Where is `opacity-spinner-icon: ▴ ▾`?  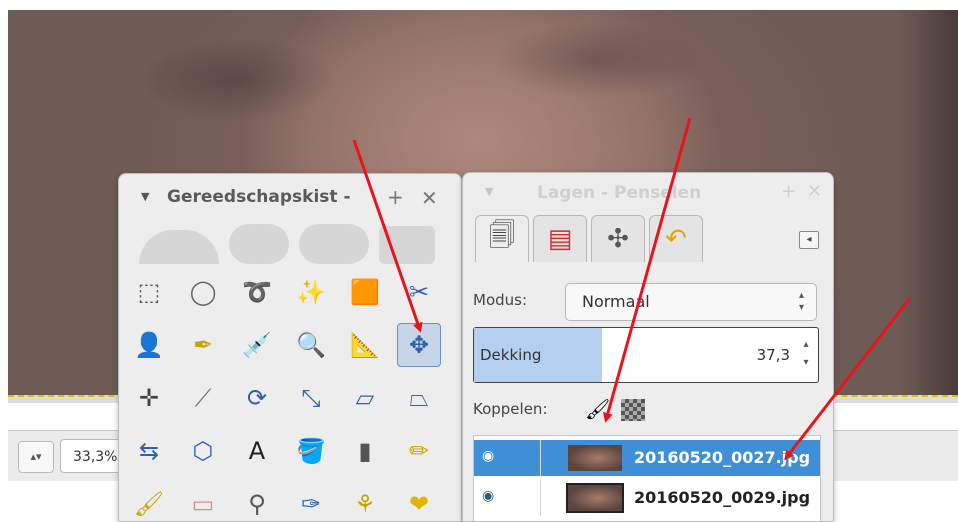 opacity-spinner-icon: ▴ ▾ is located at coordinates (806, 354).